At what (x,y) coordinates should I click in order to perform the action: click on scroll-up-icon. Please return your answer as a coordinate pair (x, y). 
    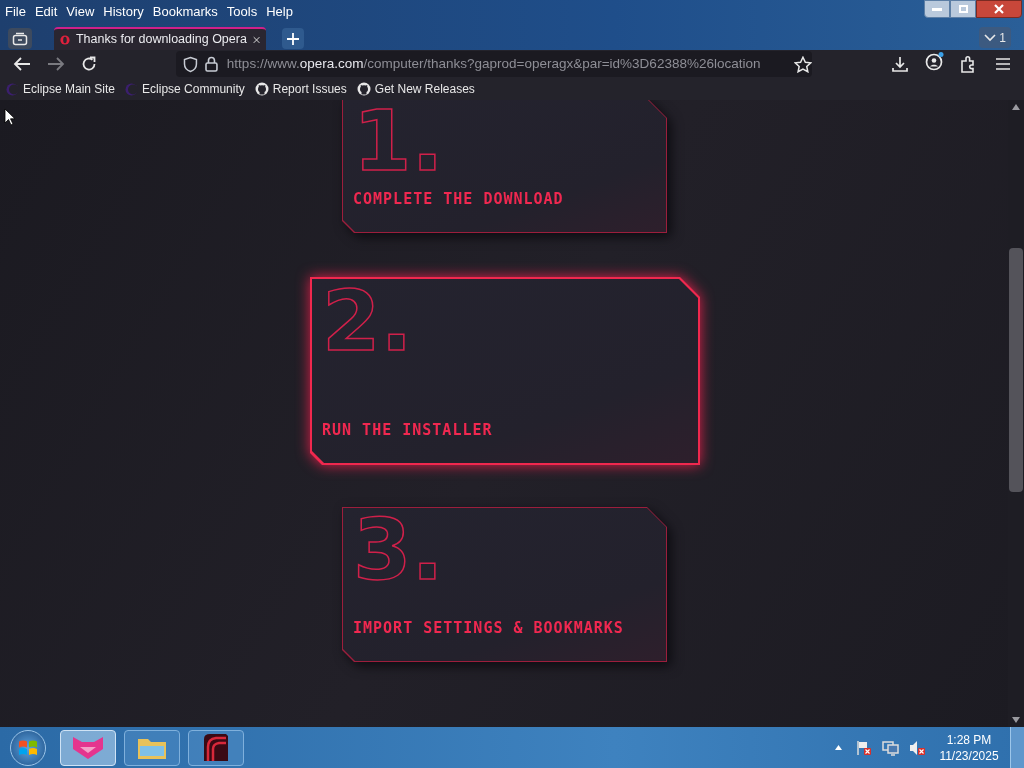
    Looking at the image, I should click on (1016, 107).